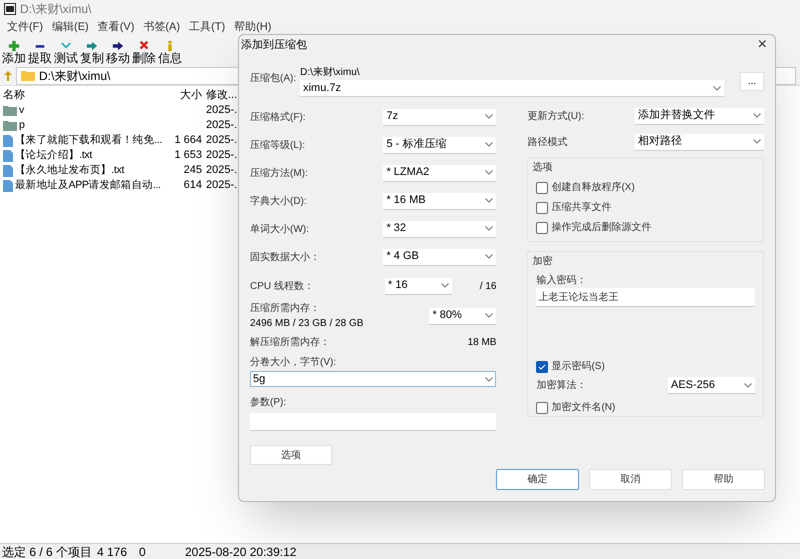 This screenshot has width=800, height=559. Describe the element at coordinates (10, 9) in the screenshot. I see `app-icon` at that location.